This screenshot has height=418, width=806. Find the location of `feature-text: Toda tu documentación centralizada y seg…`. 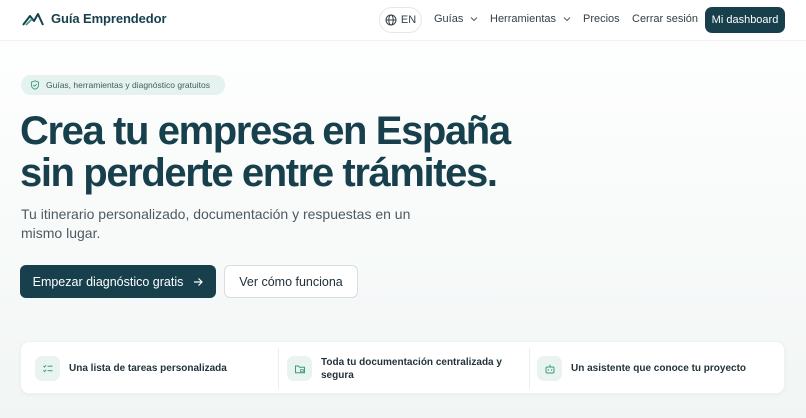

feature-text: Toda tu documentación centralizada y seg… is located at coordinates (411, 368).